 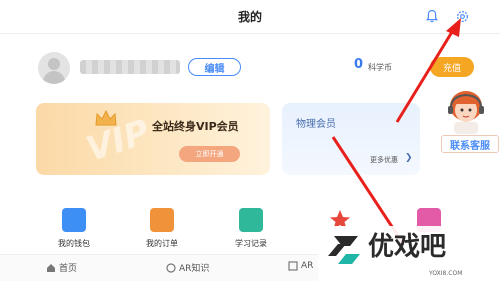 What do you see at coordinates (293, 266) in the screenshot?
I see `ar-scan-icon` at bounding box center [293, 266].